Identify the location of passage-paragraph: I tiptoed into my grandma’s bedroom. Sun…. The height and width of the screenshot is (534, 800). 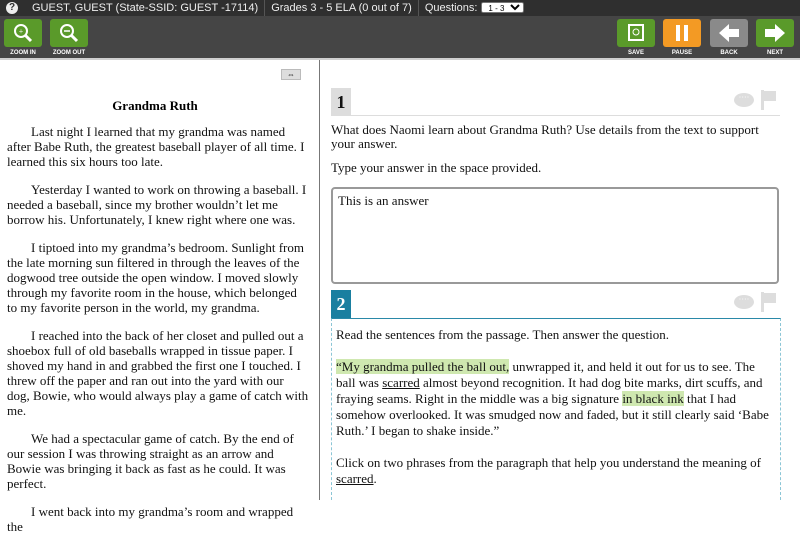
(155, 277).